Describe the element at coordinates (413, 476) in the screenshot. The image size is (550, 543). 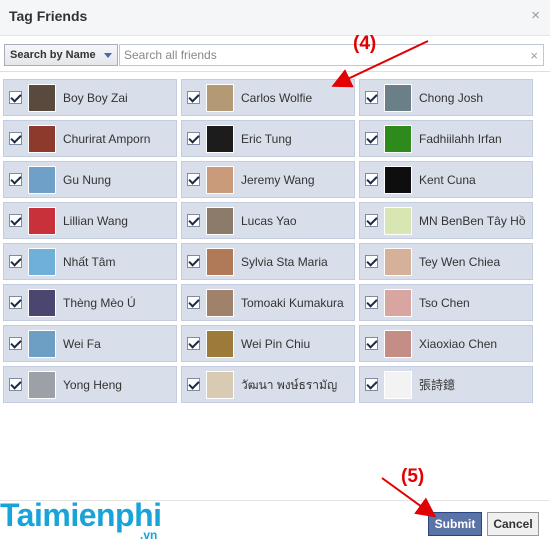
I see `annotation-step-5: (5)` at that location.